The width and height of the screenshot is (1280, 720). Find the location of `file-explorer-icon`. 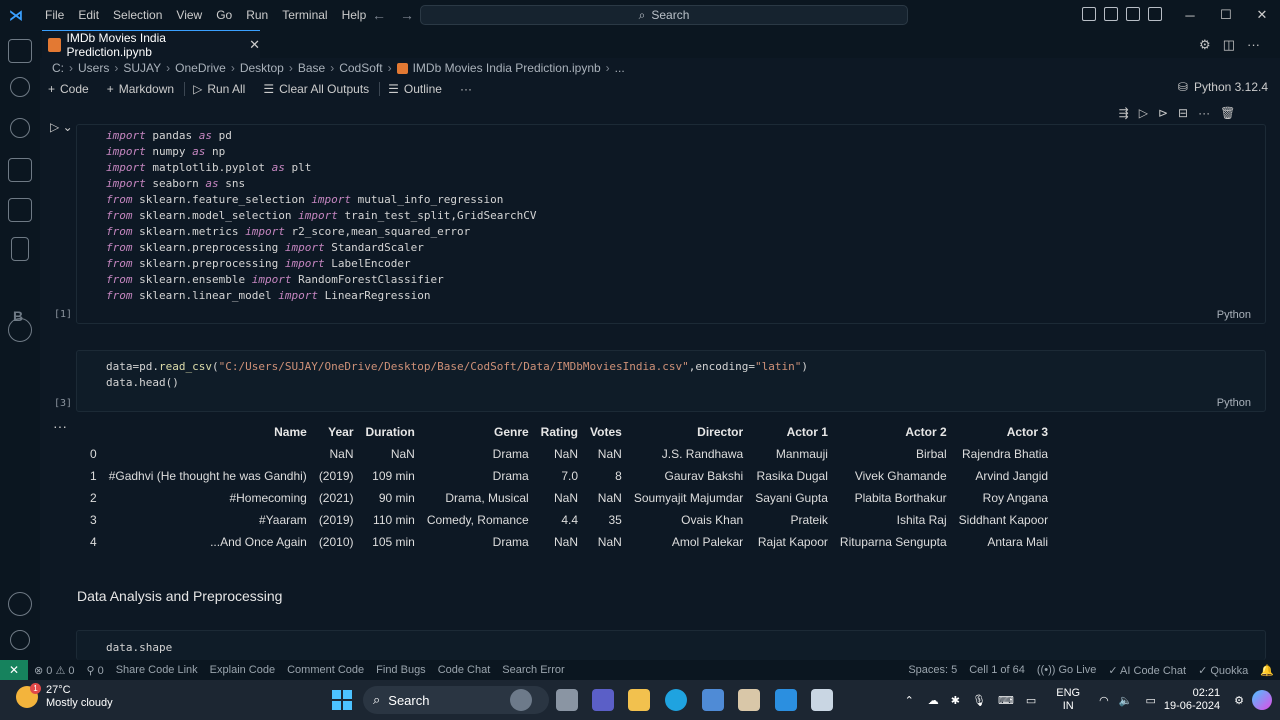

file-explorer-icon is located at coordinates (639, 700).